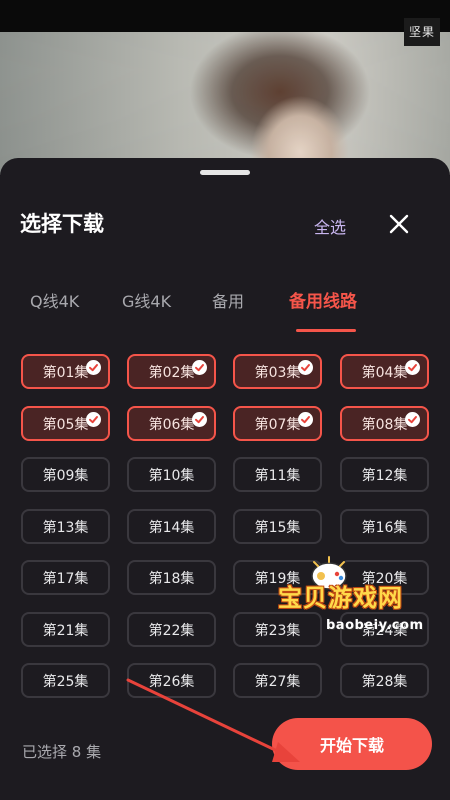  I want to click on episode-label: 第17集, so click(65, 578).